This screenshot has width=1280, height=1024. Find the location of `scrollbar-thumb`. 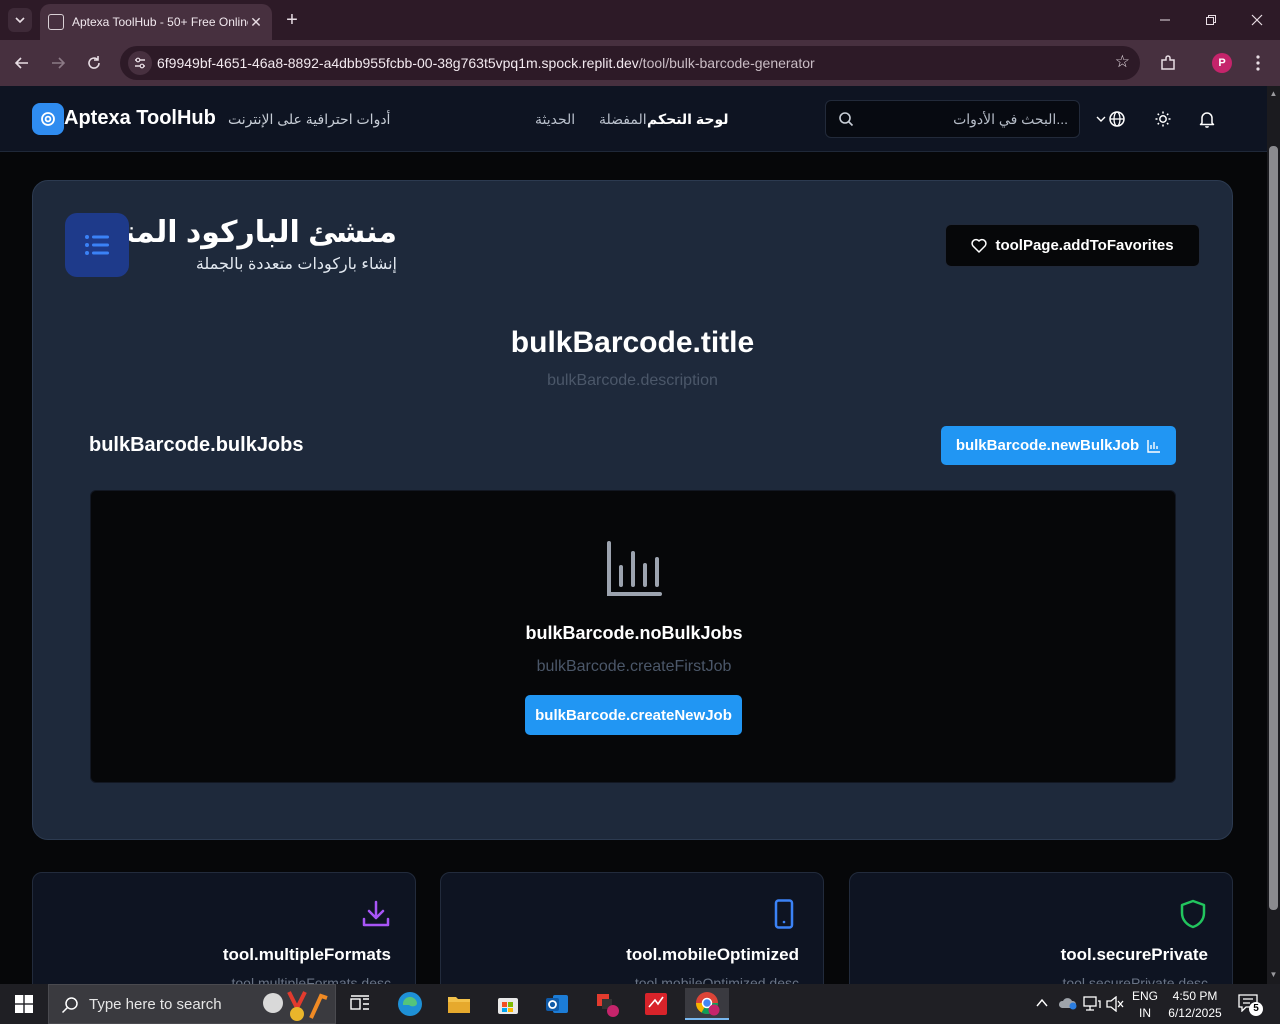

scrollbar-thumb is located at coordinates (1273, 528).